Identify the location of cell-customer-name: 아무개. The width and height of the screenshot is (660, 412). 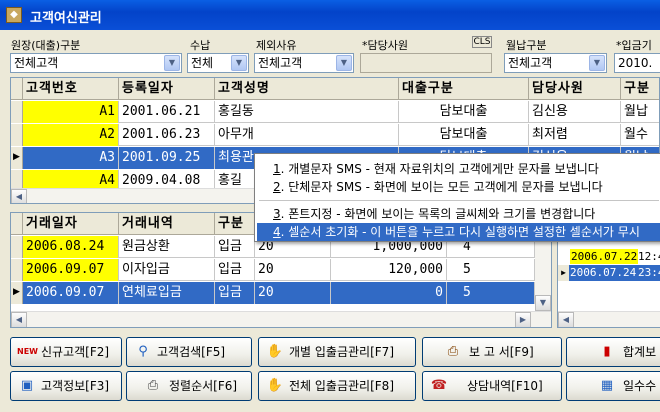
(307, 135).